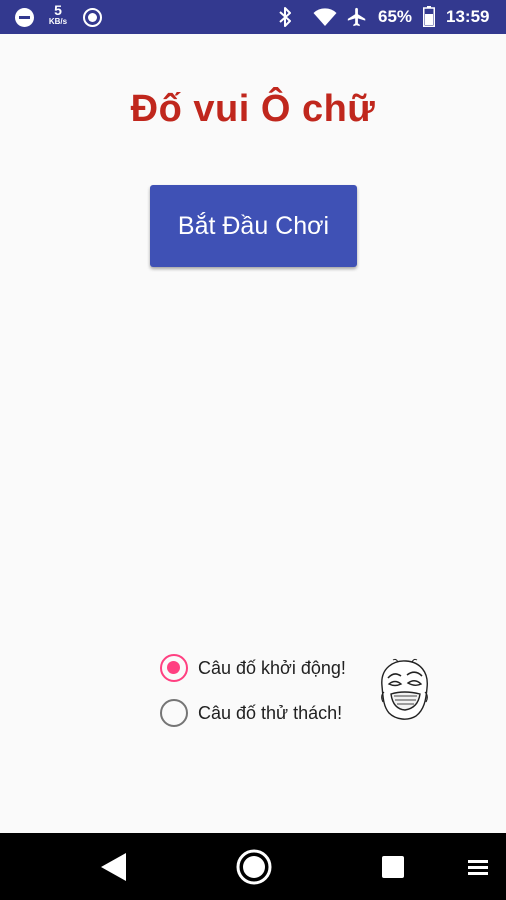  I want to click on wifi-icon, so click(325, 17).